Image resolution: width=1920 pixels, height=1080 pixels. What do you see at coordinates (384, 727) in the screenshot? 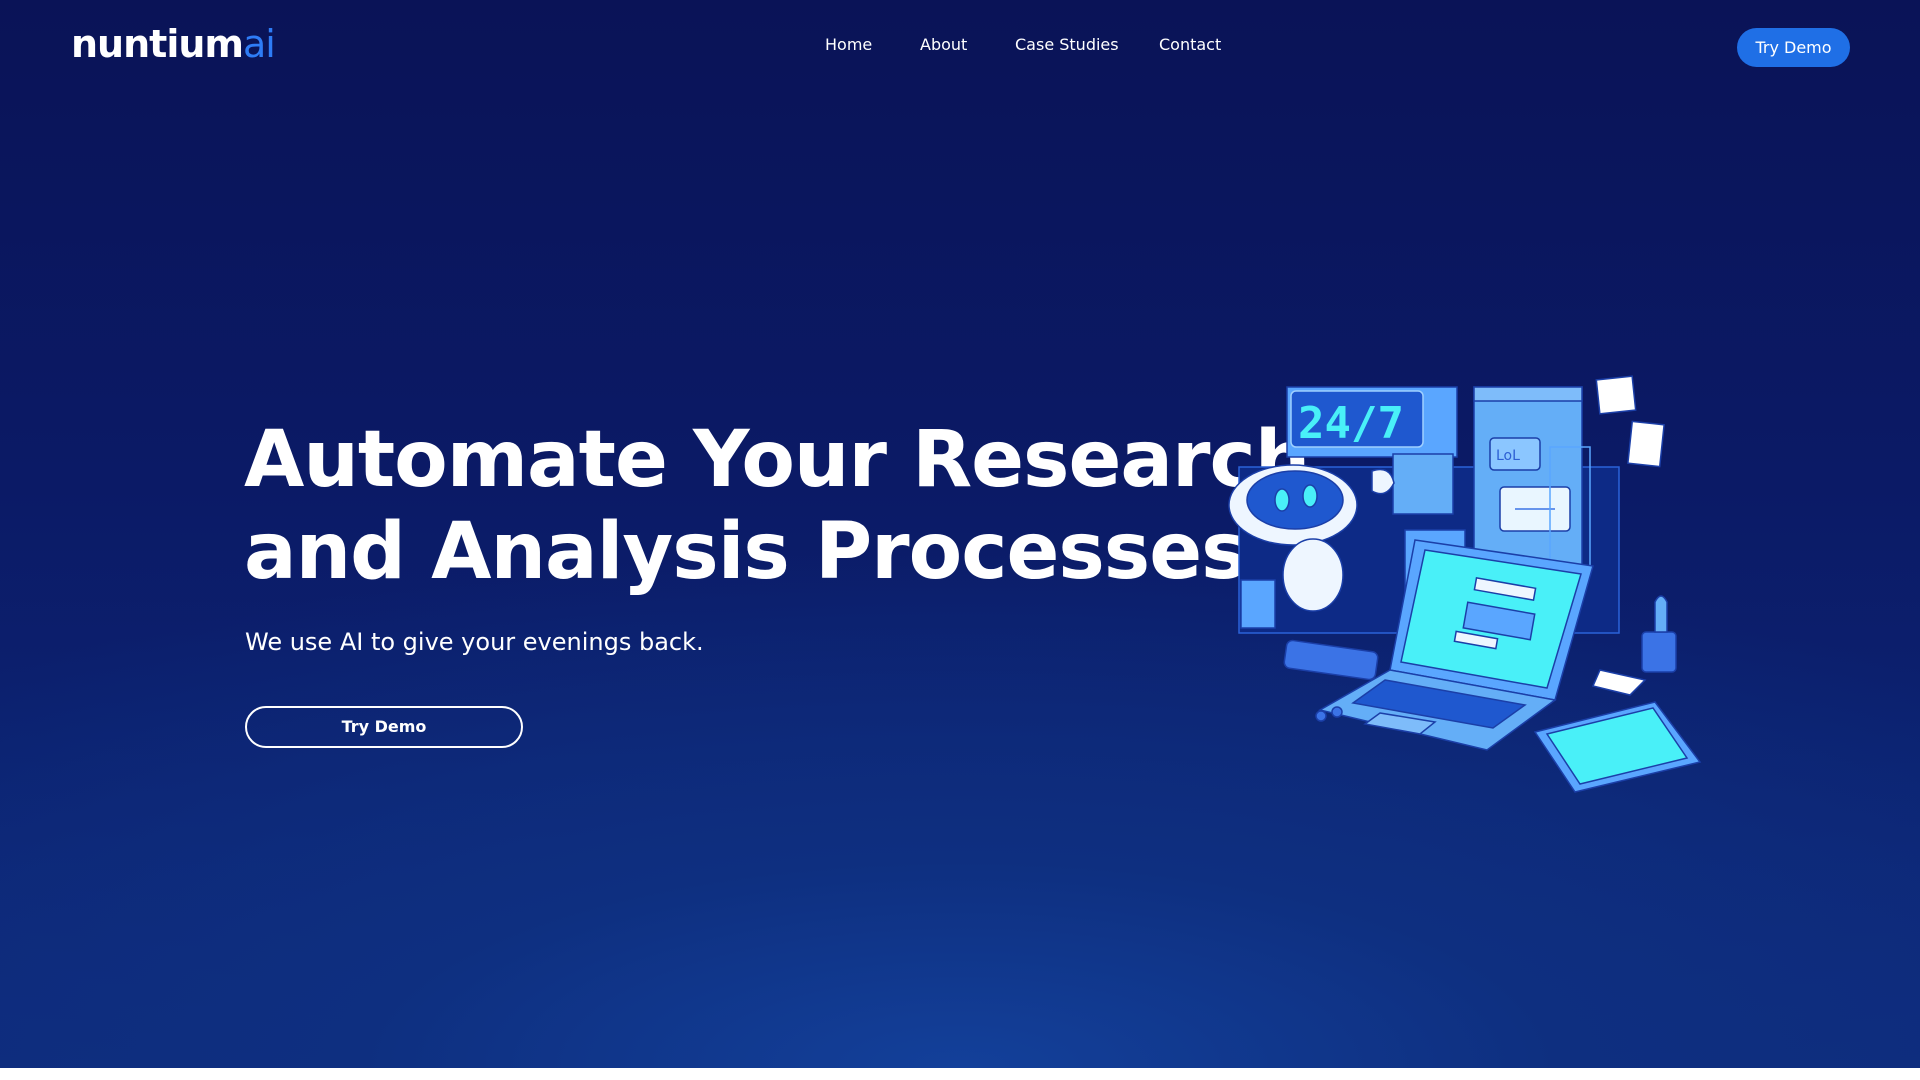
I see `hero-try-demo-button: Try Demo` at bounding box center [384, 727].